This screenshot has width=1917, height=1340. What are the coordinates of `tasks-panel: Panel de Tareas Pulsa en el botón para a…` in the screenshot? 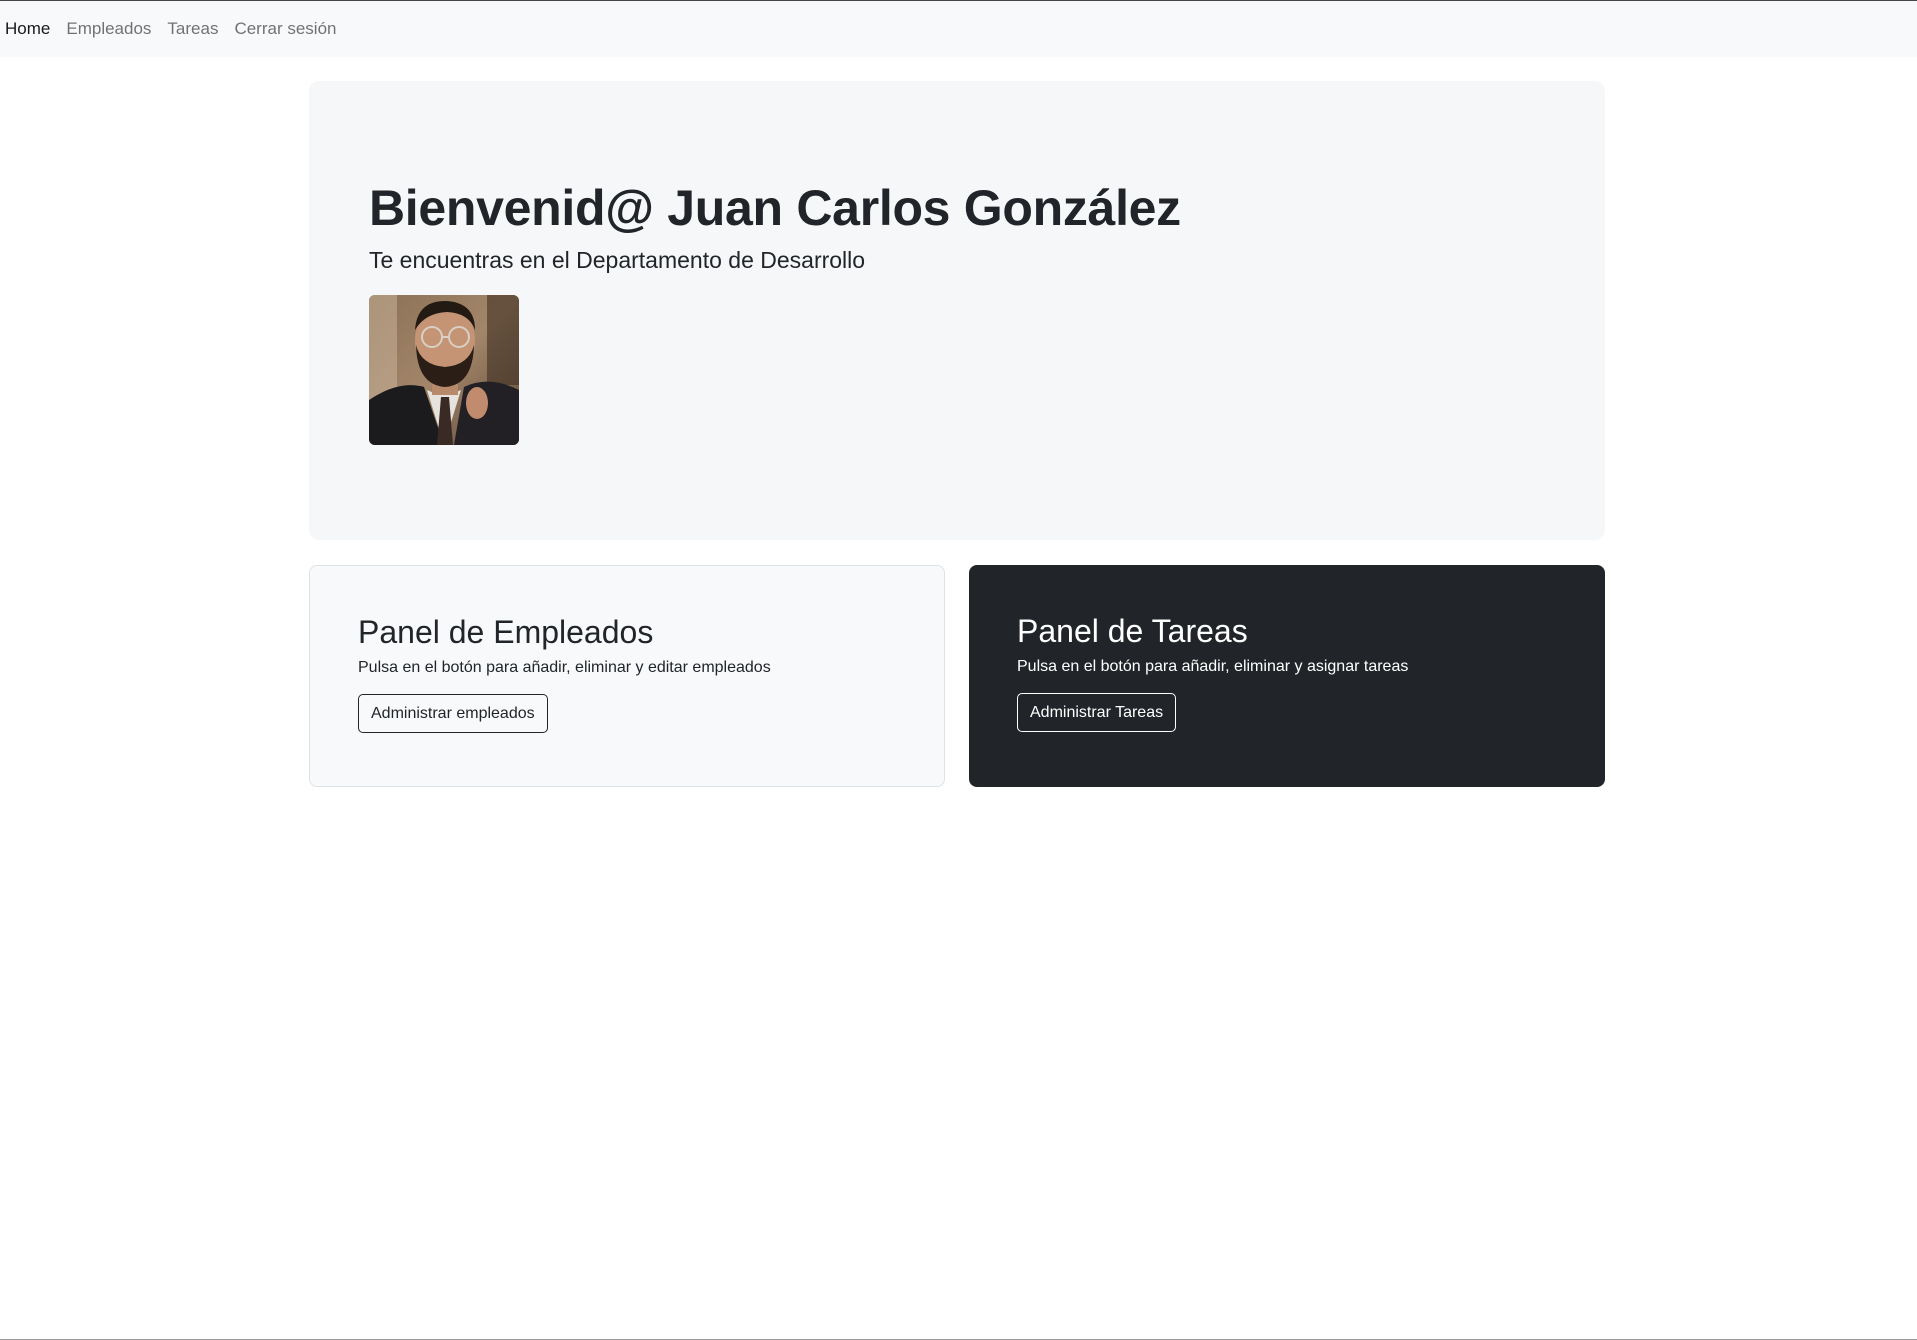 It's located at (1287, 676).